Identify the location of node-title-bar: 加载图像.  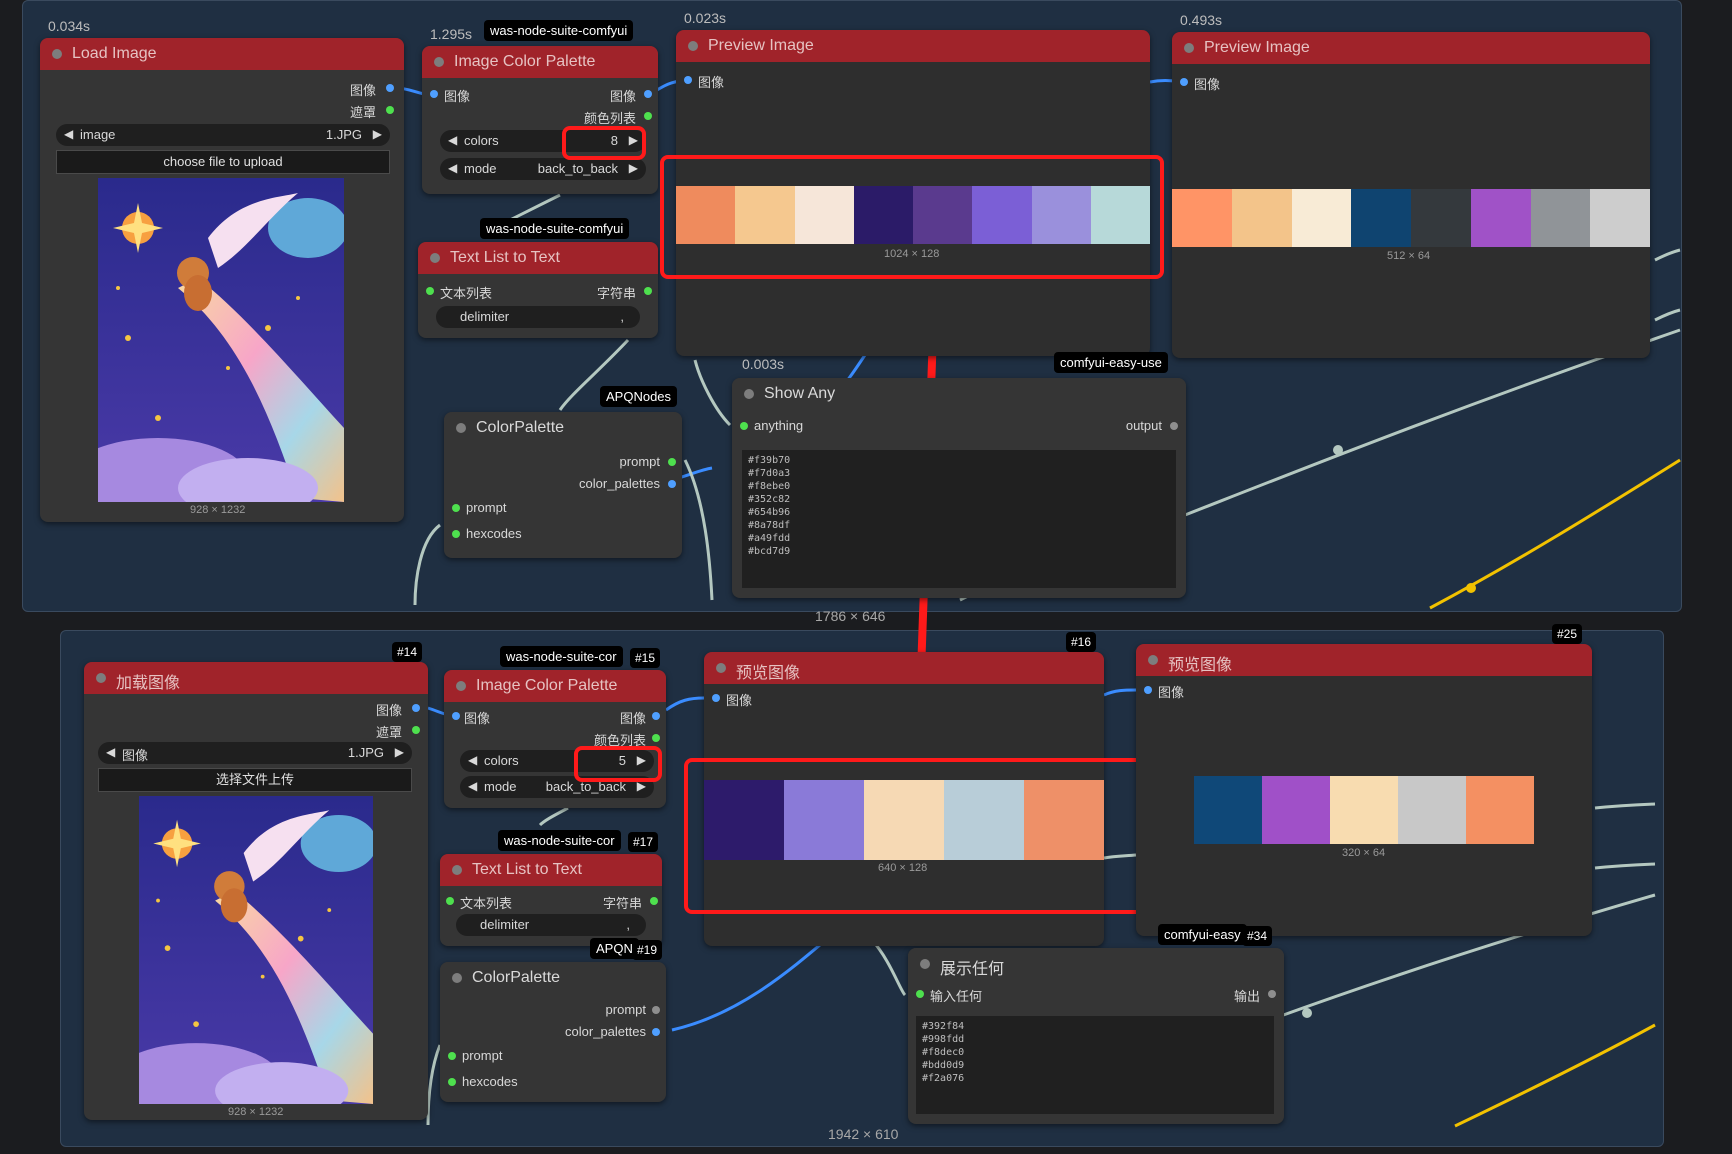
(256, 678).